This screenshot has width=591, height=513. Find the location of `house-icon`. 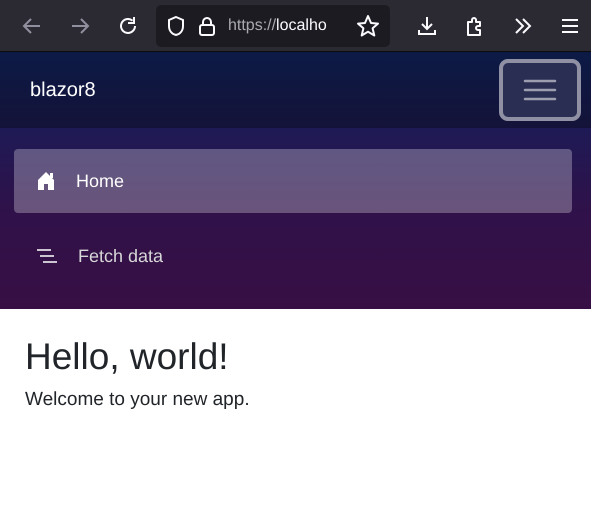

house-icon is located at coordinates (46, 181).